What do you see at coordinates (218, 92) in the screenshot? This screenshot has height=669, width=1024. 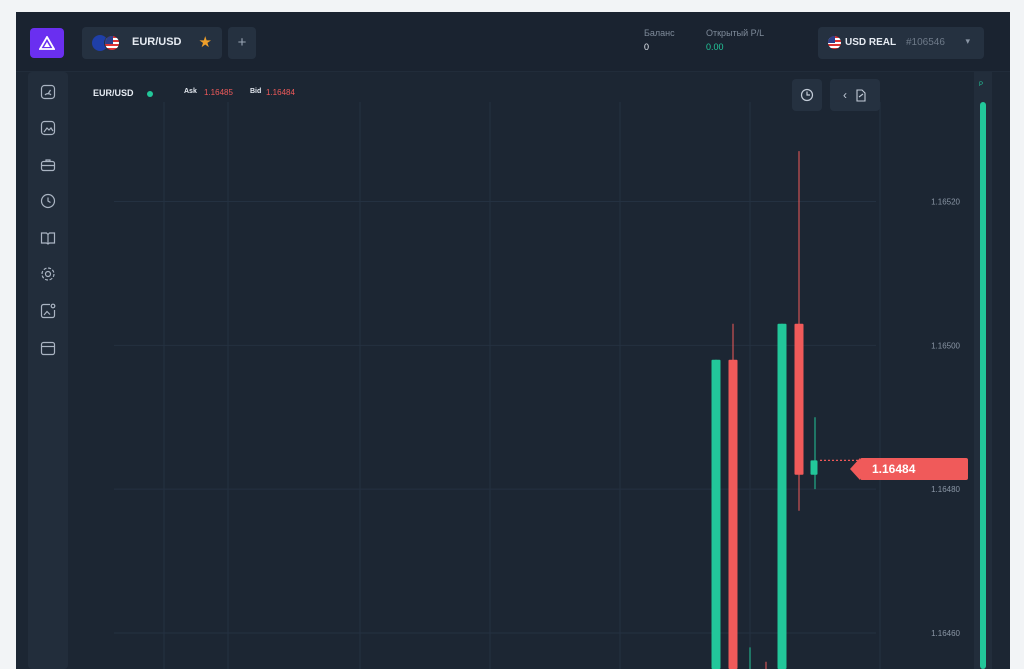 I see `ask-value: 1.16485` at bounding box center [218, 92].